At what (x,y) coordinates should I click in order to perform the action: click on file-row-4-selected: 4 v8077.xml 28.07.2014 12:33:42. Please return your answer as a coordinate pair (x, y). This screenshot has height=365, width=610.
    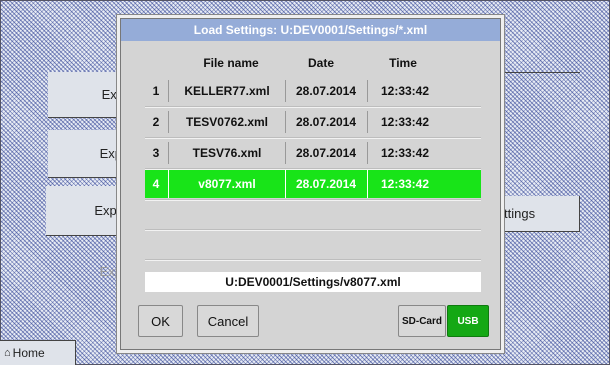
    Looking at the image, I should click on (313, 184).